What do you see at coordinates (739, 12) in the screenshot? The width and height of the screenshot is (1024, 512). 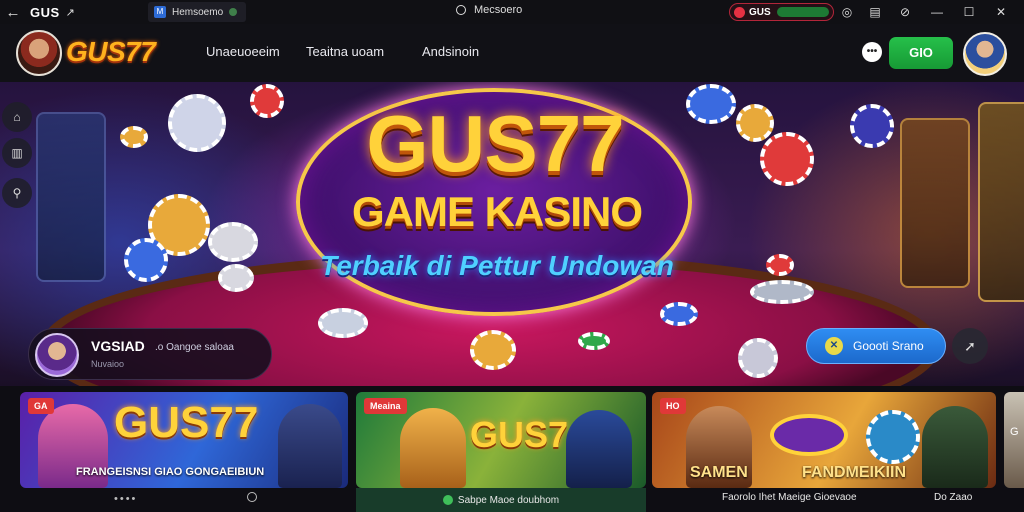 I see `record-icon` at bounding box center [739, 12].